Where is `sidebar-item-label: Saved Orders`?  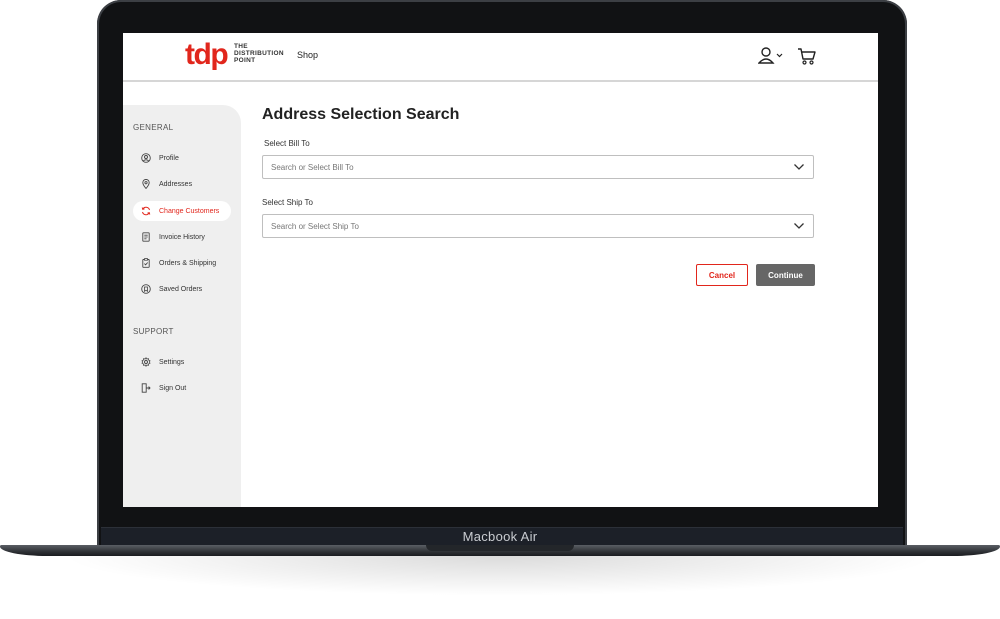 sidebar-item-label: Saved Orders is located at coordinates (181, 289).